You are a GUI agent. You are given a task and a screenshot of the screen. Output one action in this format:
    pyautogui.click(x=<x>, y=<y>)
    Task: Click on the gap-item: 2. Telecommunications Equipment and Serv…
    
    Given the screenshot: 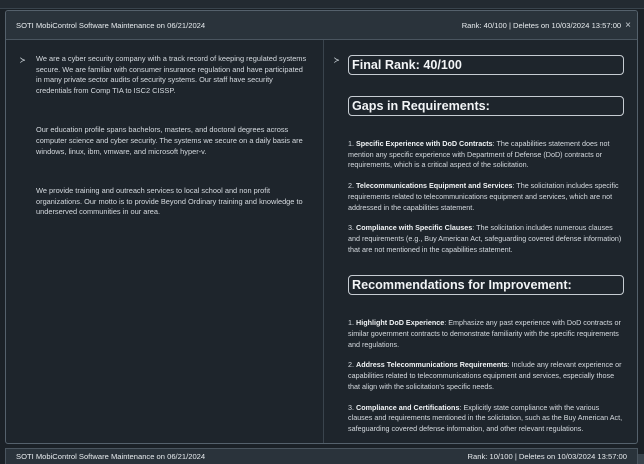 What is the action you would take?
    pyautogui.click(x=483, y=196)
    